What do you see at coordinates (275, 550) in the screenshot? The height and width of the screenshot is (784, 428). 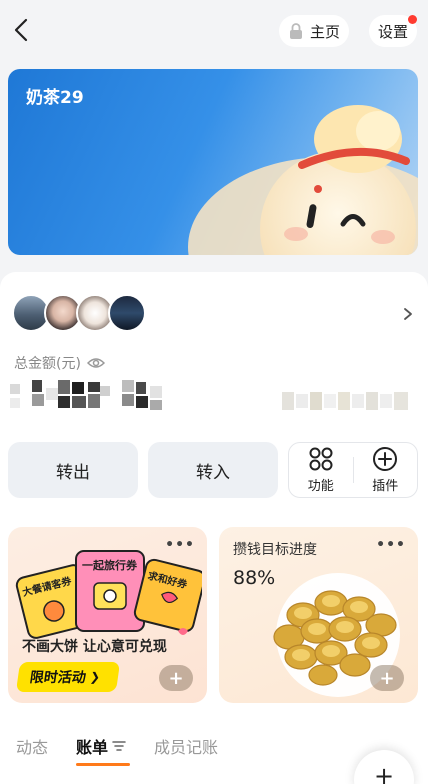 I see `goal-title: 攒钱目标进度` at bounding box center [275, 550].